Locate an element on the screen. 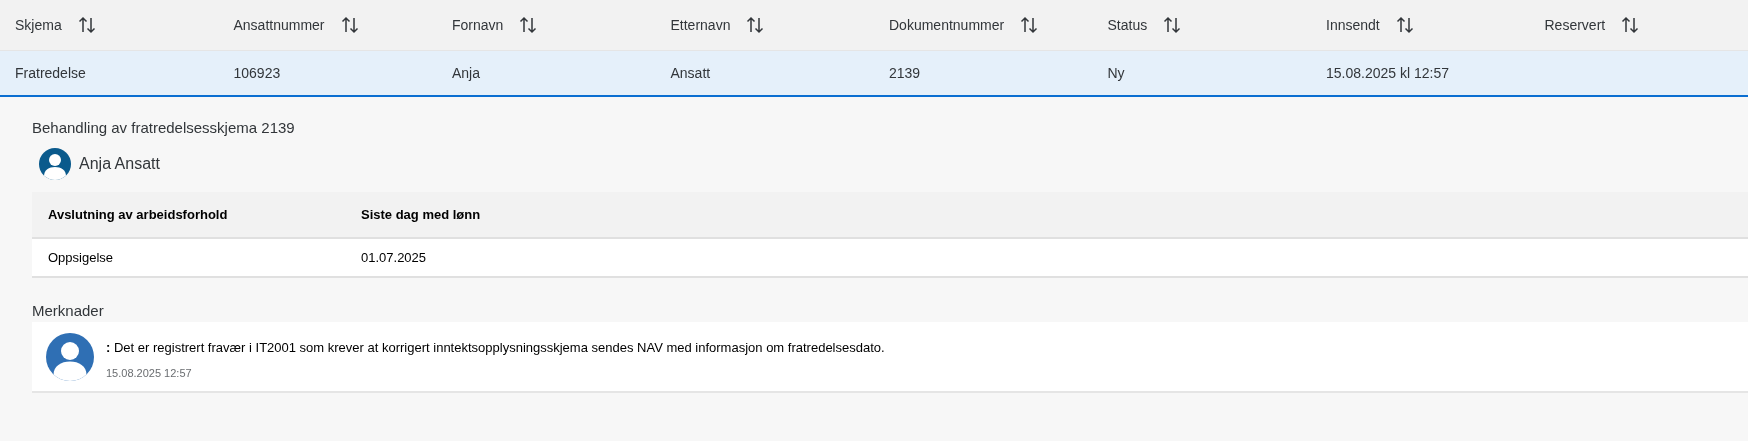 This screenshot has width=1748, height=441. table-cell: Fratredelse is located at coordinates (50, 73).